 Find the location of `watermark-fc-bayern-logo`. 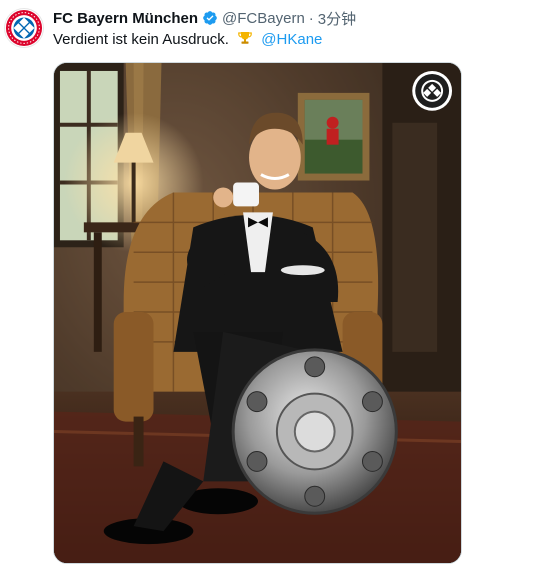

watermark-fc-bayern-logo is located at coordinates (432, 90).